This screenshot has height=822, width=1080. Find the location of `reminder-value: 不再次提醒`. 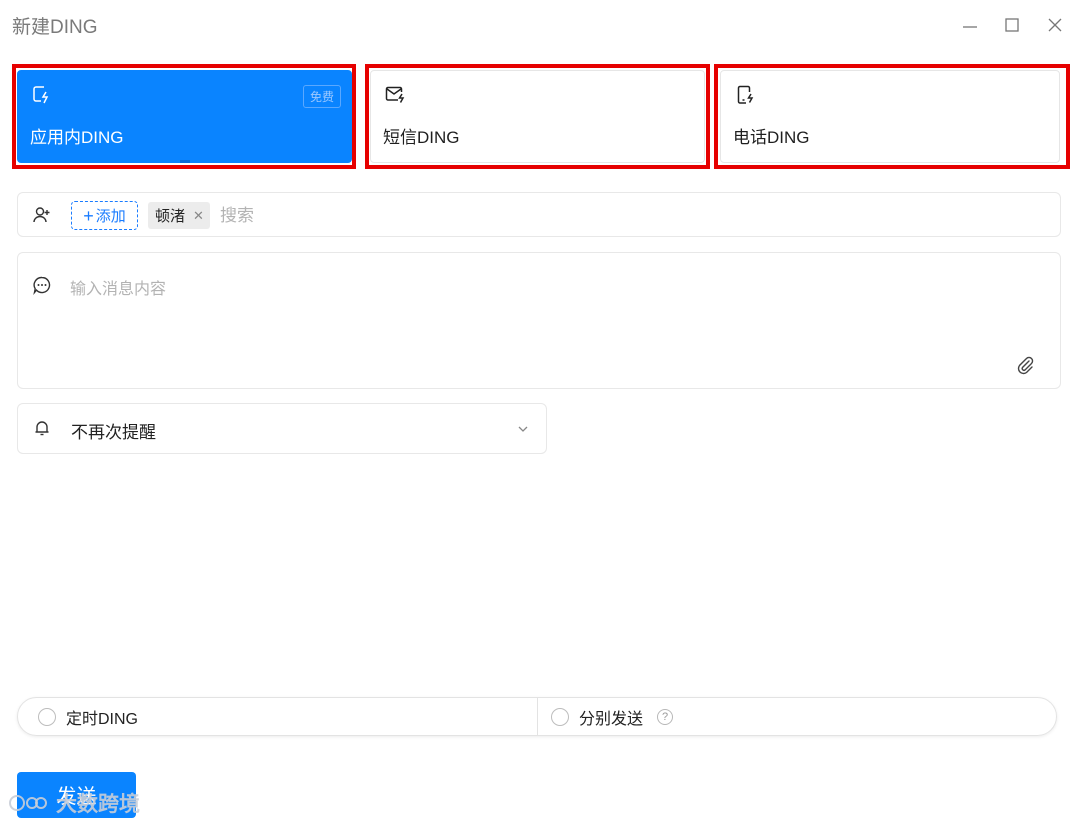

reminder-value: 不再次提醒 is located at coordinates (113, 432).